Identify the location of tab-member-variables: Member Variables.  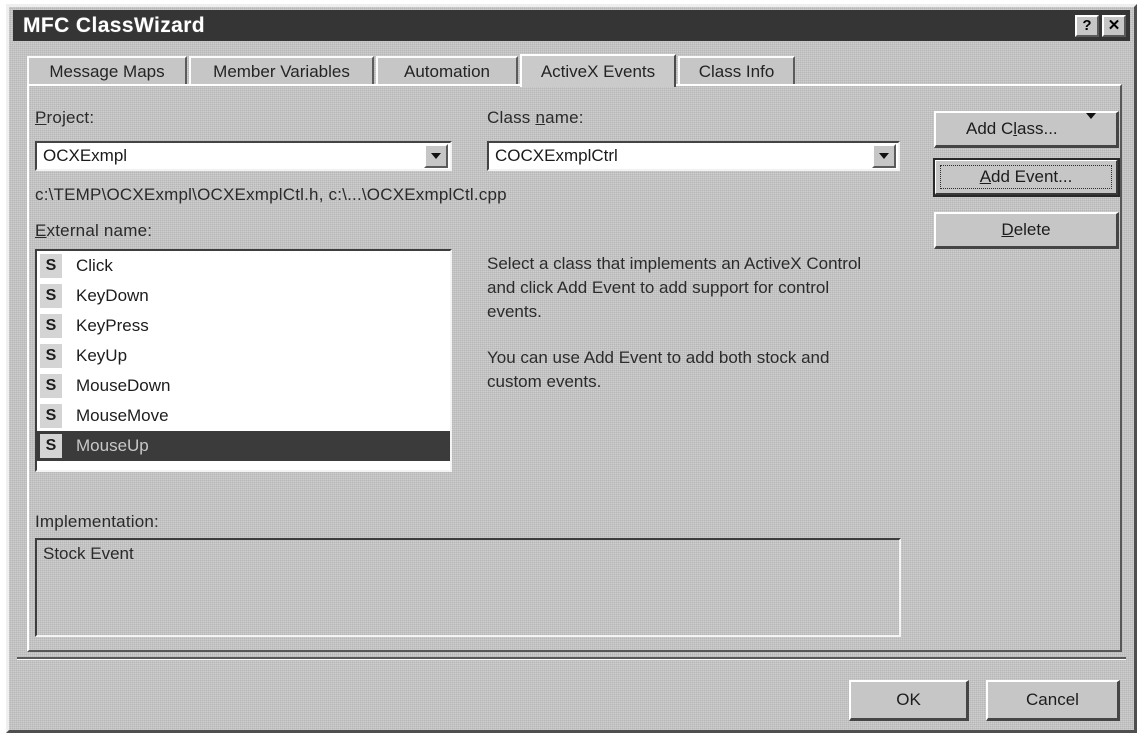
(281, 70).